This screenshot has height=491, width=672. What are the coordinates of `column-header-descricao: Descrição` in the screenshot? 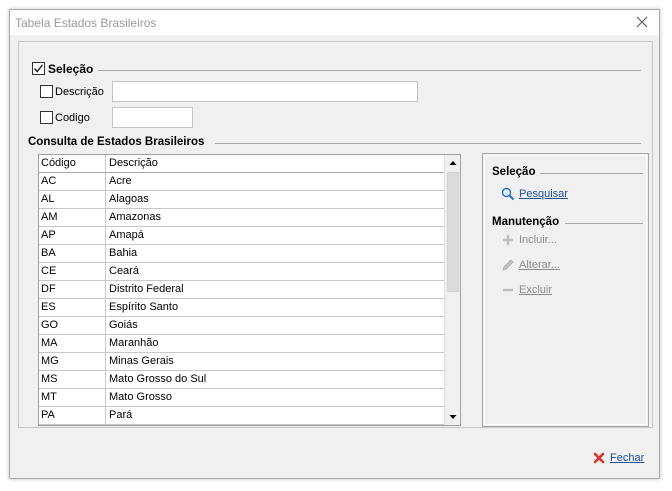 It's located at (275, 163).